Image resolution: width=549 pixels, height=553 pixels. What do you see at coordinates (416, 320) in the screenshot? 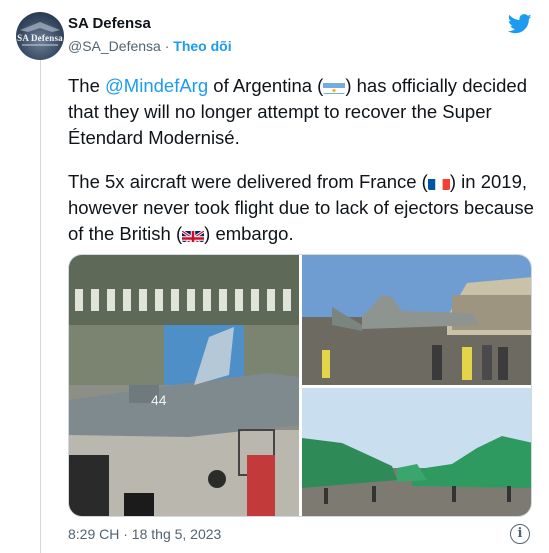
I see `photo-tarmac-jet` at bounding box center [416, 320].